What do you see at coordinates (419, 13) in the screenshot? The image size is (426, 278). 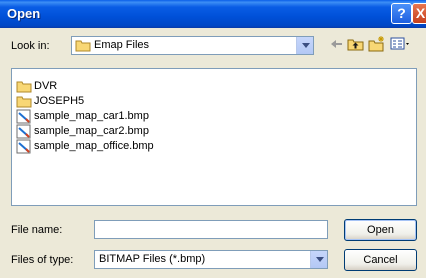 I see `close-button: X` at bounding box center [419, 13].